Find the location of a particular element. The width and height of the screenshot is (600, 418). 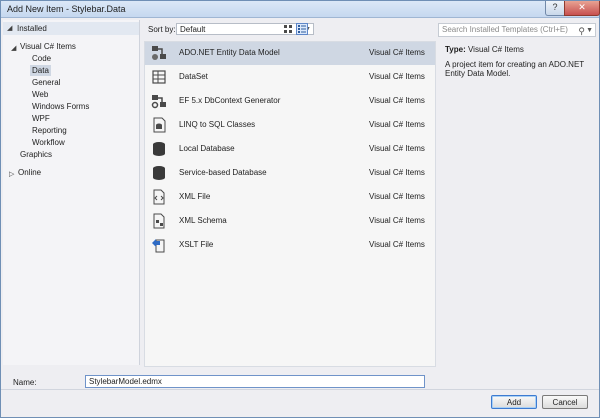

list-item: XML Schema Visual C# Items is located at coordinates (290, 221).